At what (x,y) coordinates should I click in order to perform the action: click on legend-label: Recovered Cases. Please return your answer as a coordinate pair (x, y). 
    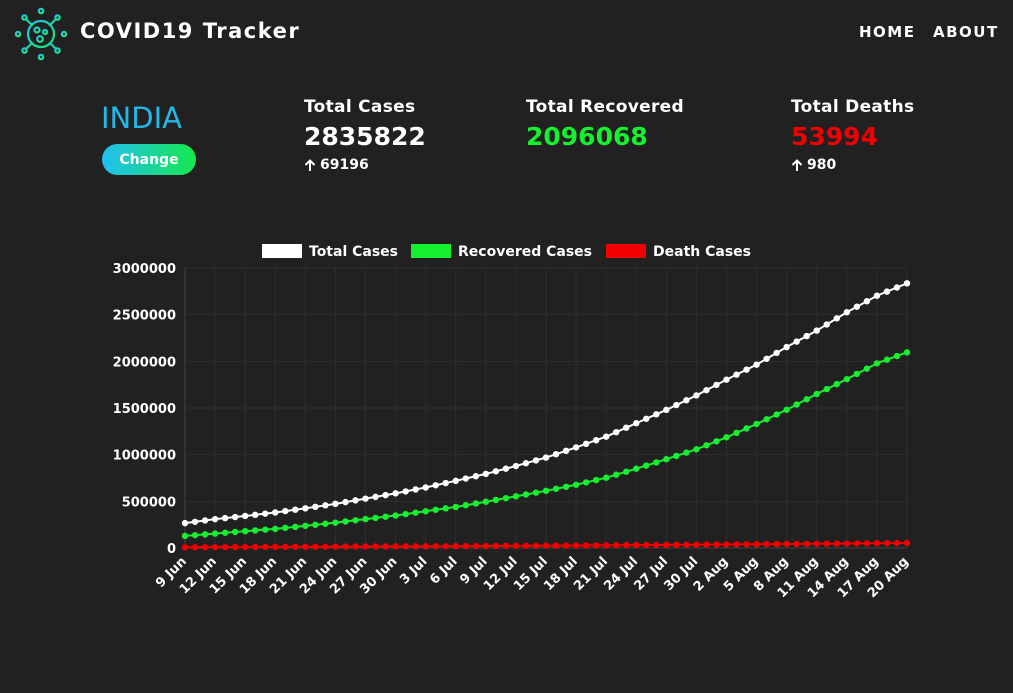
    Looking at the image, I should click on (525, 252).